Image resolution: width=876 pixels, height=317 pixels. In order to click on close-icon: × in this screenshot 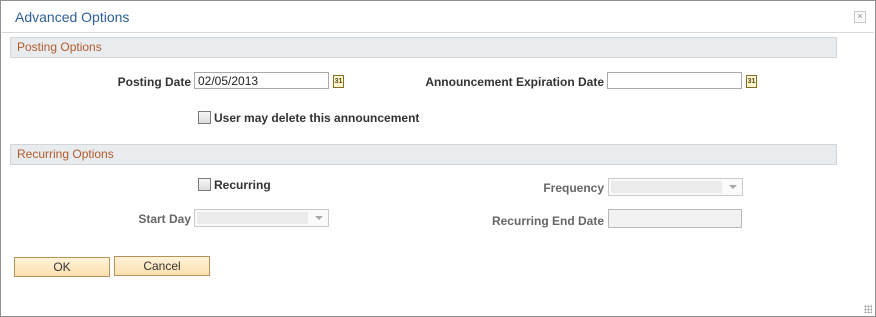, I will do `click(860, 17)`.